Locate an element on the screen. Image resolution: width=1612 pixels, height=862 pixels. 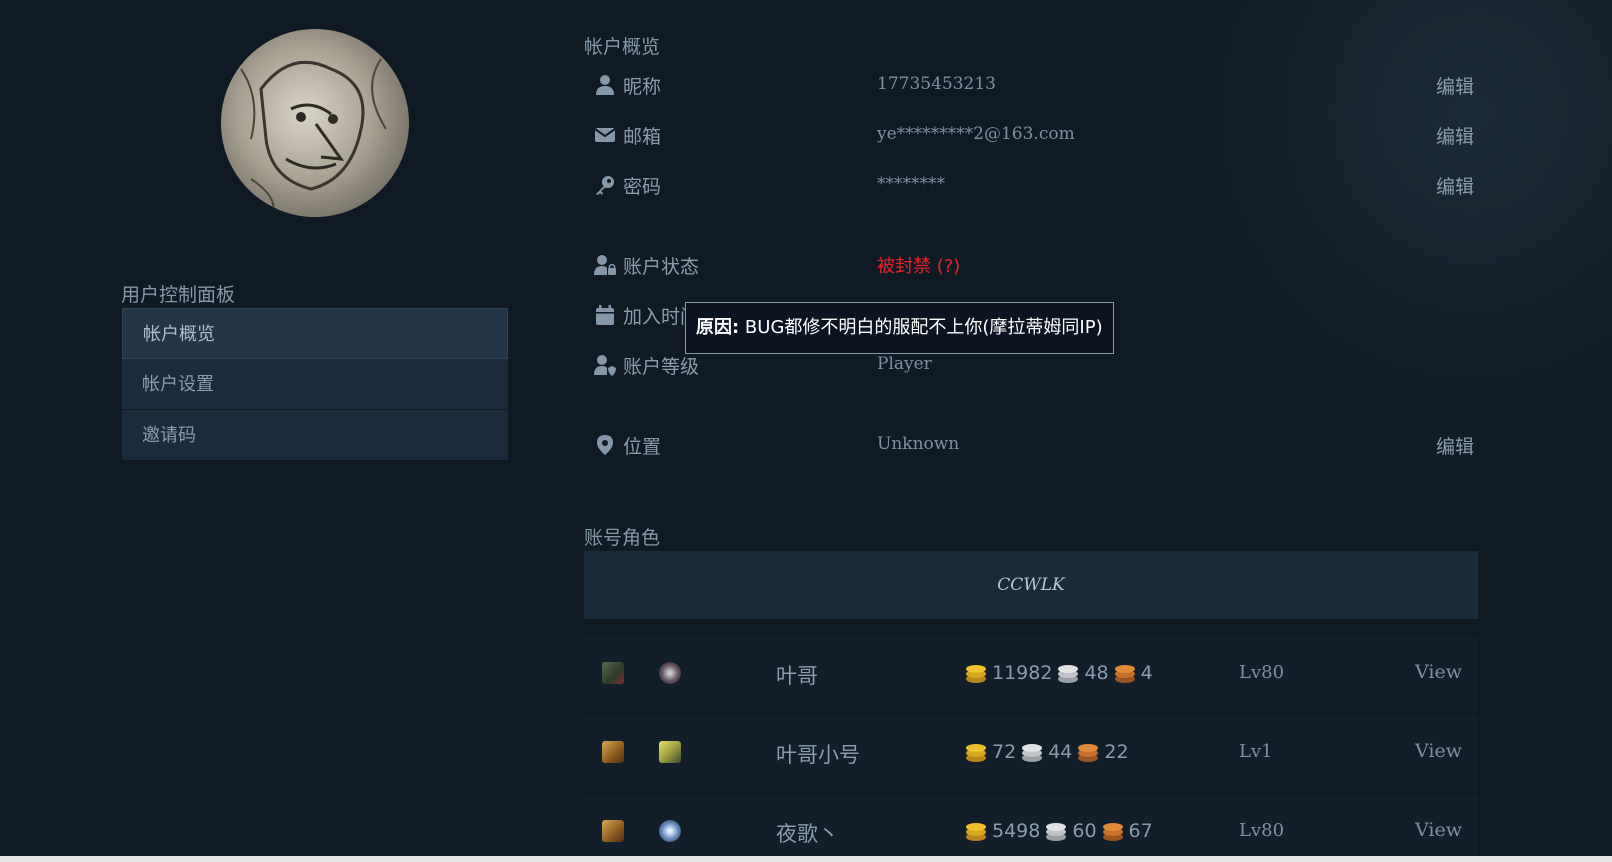
map-marker-icon is located at coordinates (605, 445).